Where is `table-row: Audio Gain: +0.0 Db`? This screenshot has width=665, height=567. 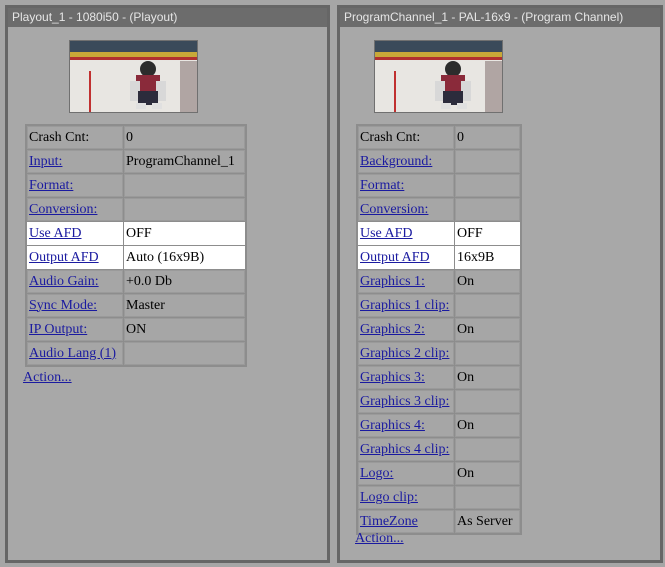
table-row: Audio Gain: +0.0 Db is located at coordinates (136, 281).